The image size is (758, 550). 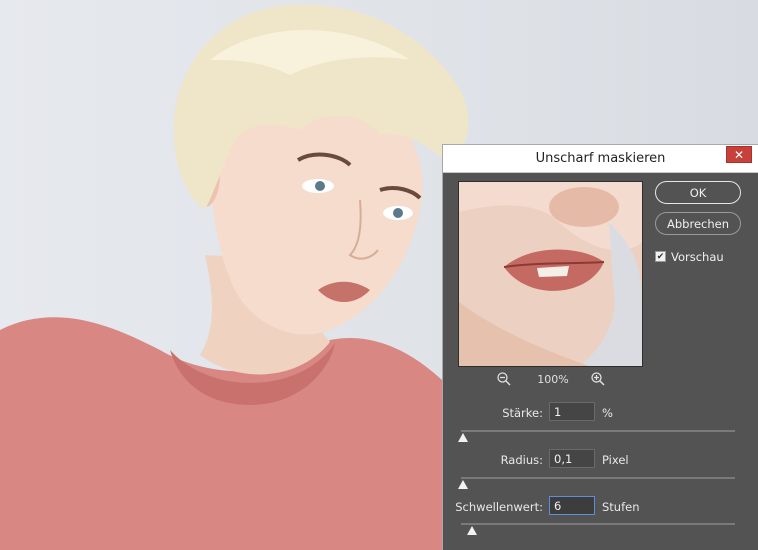 What do you see at coordinates (598, 478) in the screenshot?
I see `radius-slider-track` at bounding box center [598, 478].